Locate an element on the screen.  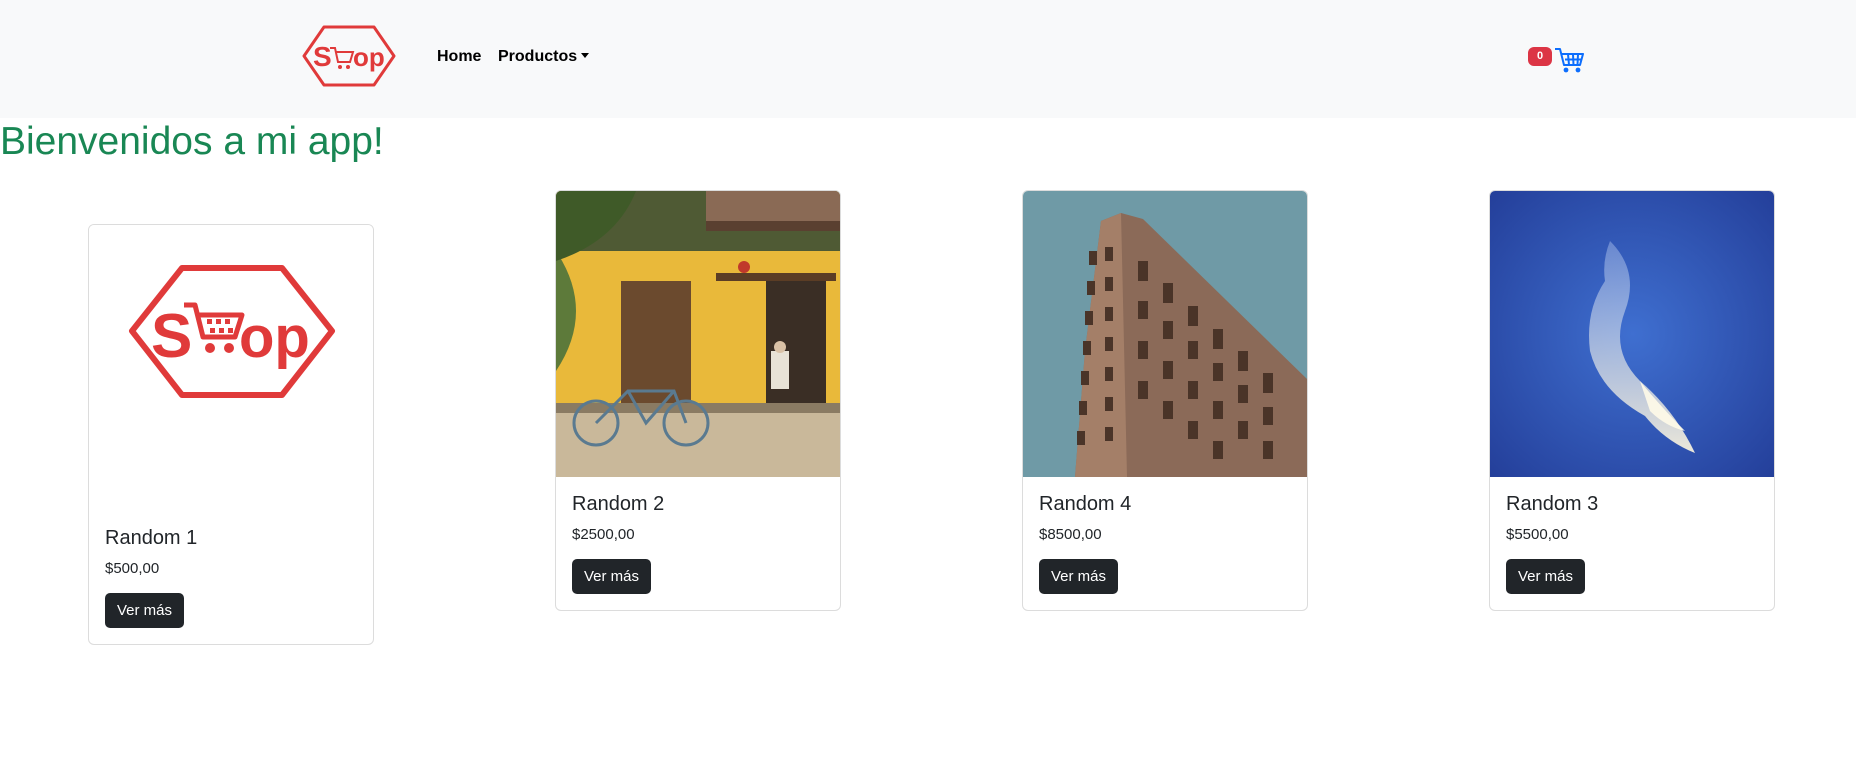
product-image-shop-logo: S op is located at coordinates (231, 368).